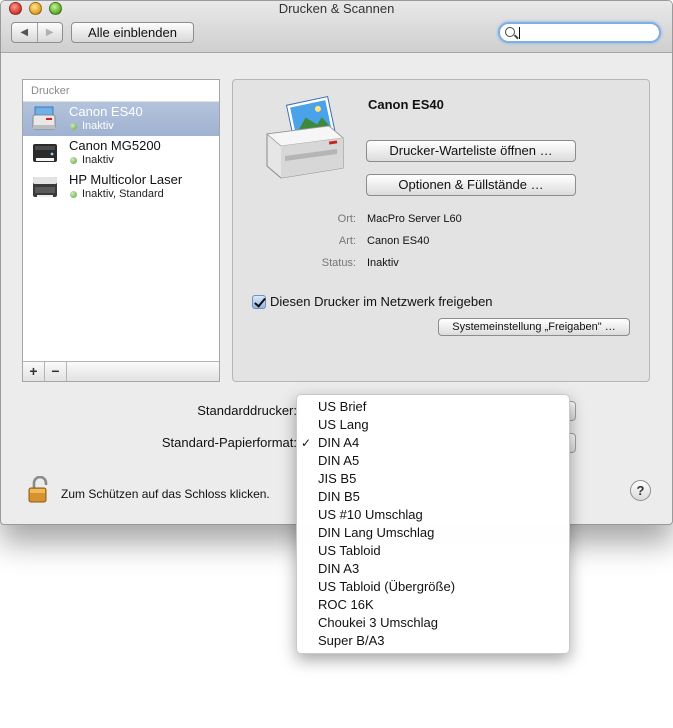  Describe the element at coordinates (165, 494) in the screenshot. I see `lock-hint-label: Zum Schützen auf das Schloss klicken.` at that location.